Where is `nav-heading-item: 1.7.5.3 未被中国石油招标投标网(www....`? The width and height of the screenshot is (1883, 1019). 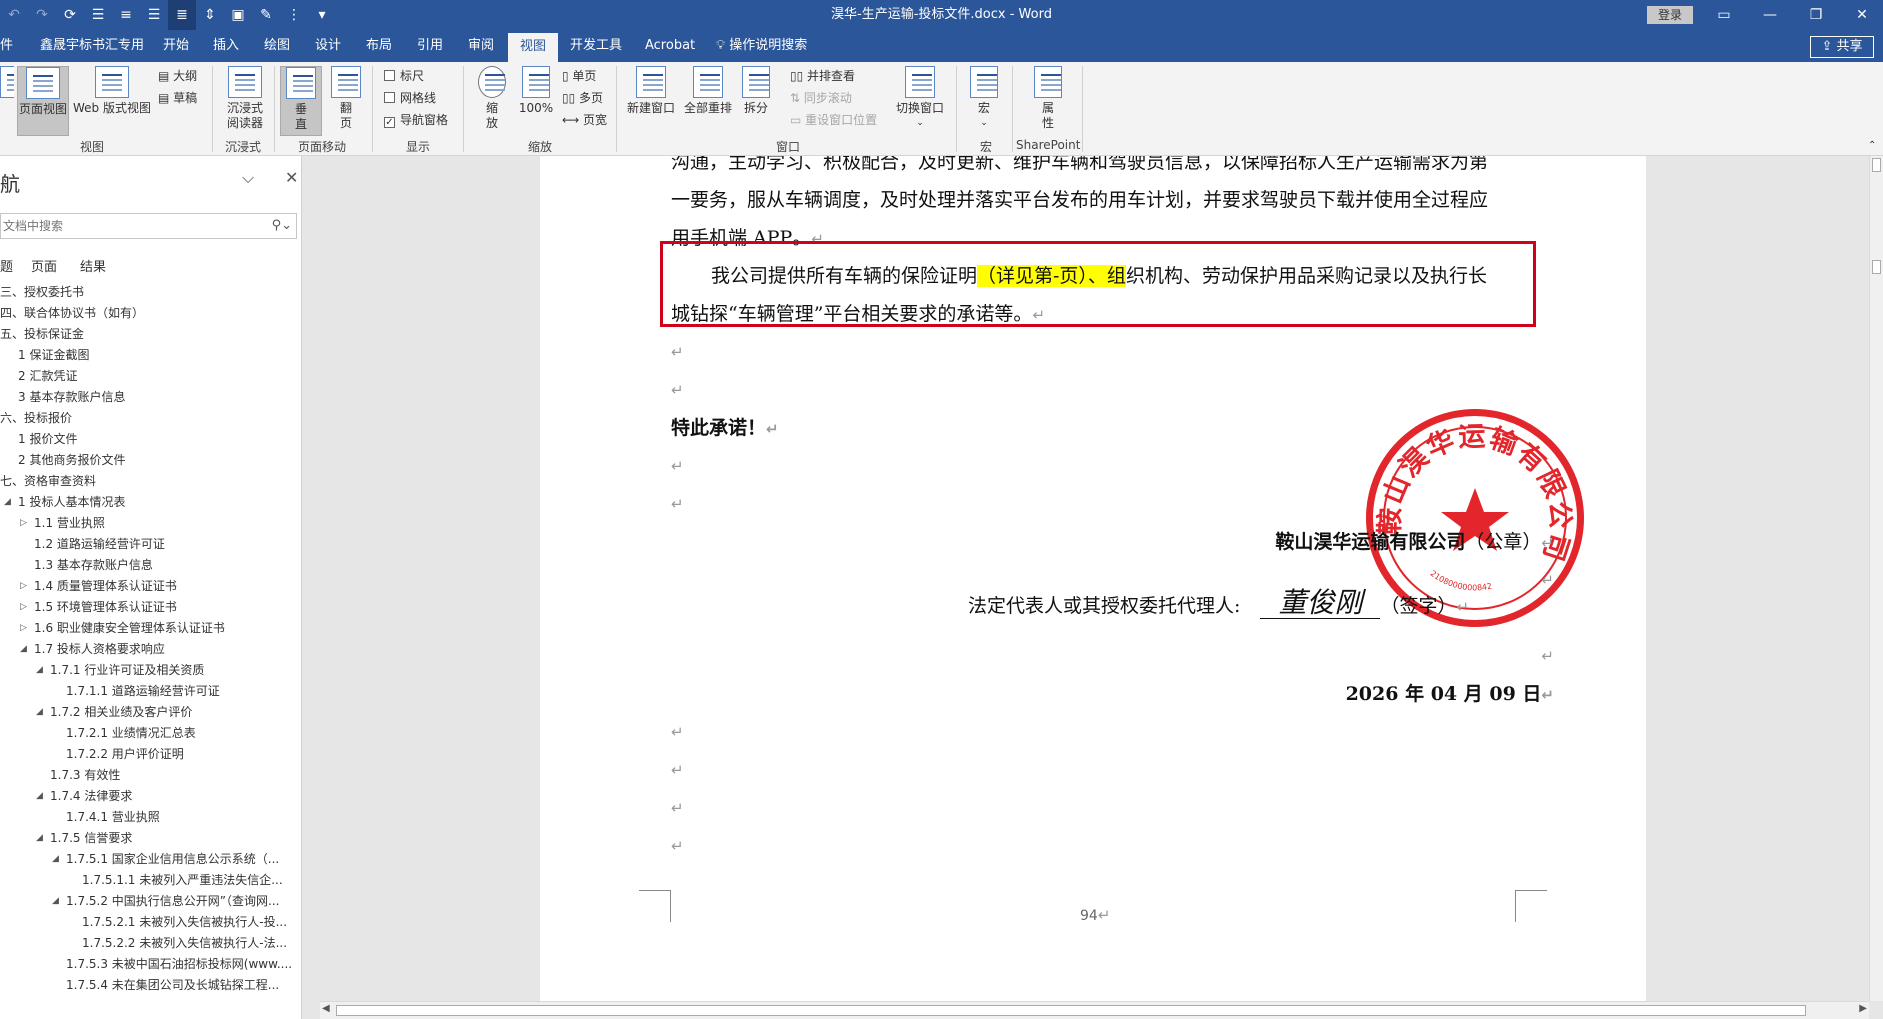 nav-heading-item: 1.7.5.3 未被中国石油招标投标网(www.... is located at coordinates (179, 964).